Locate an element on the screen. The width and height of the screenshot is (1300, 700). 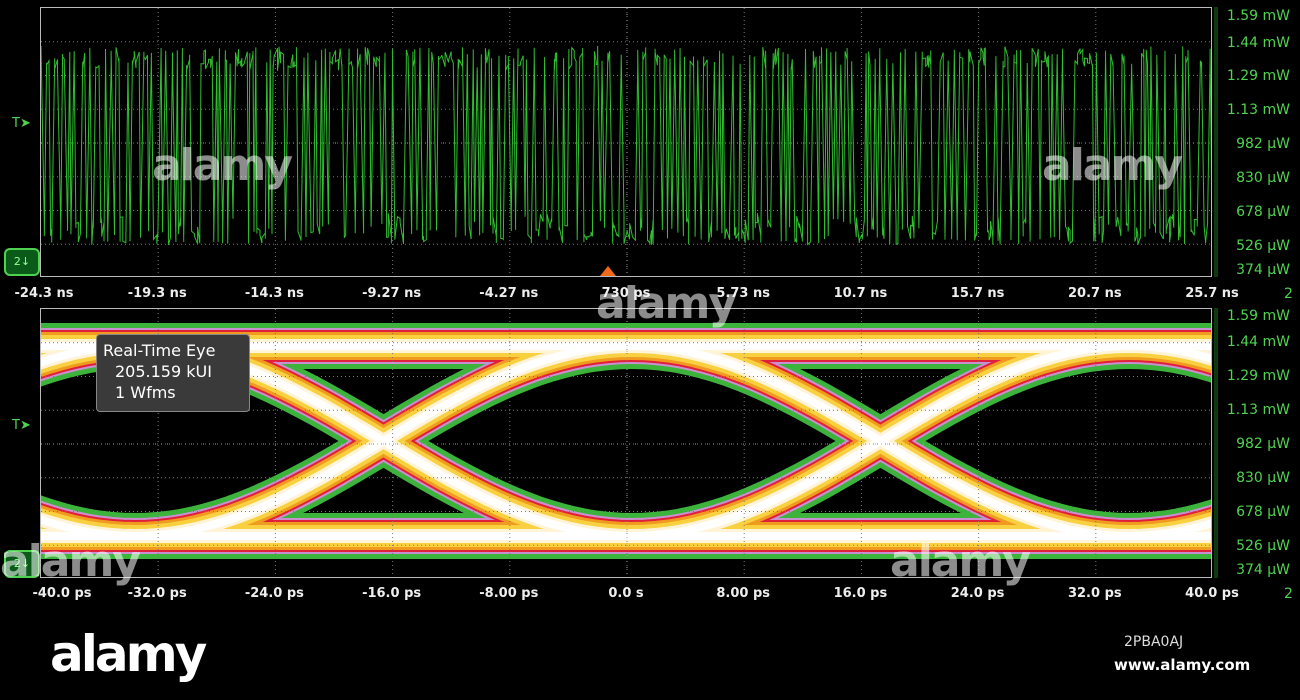
eye-waveform-count: 1 Wfms is located at coordinates (145, 392).